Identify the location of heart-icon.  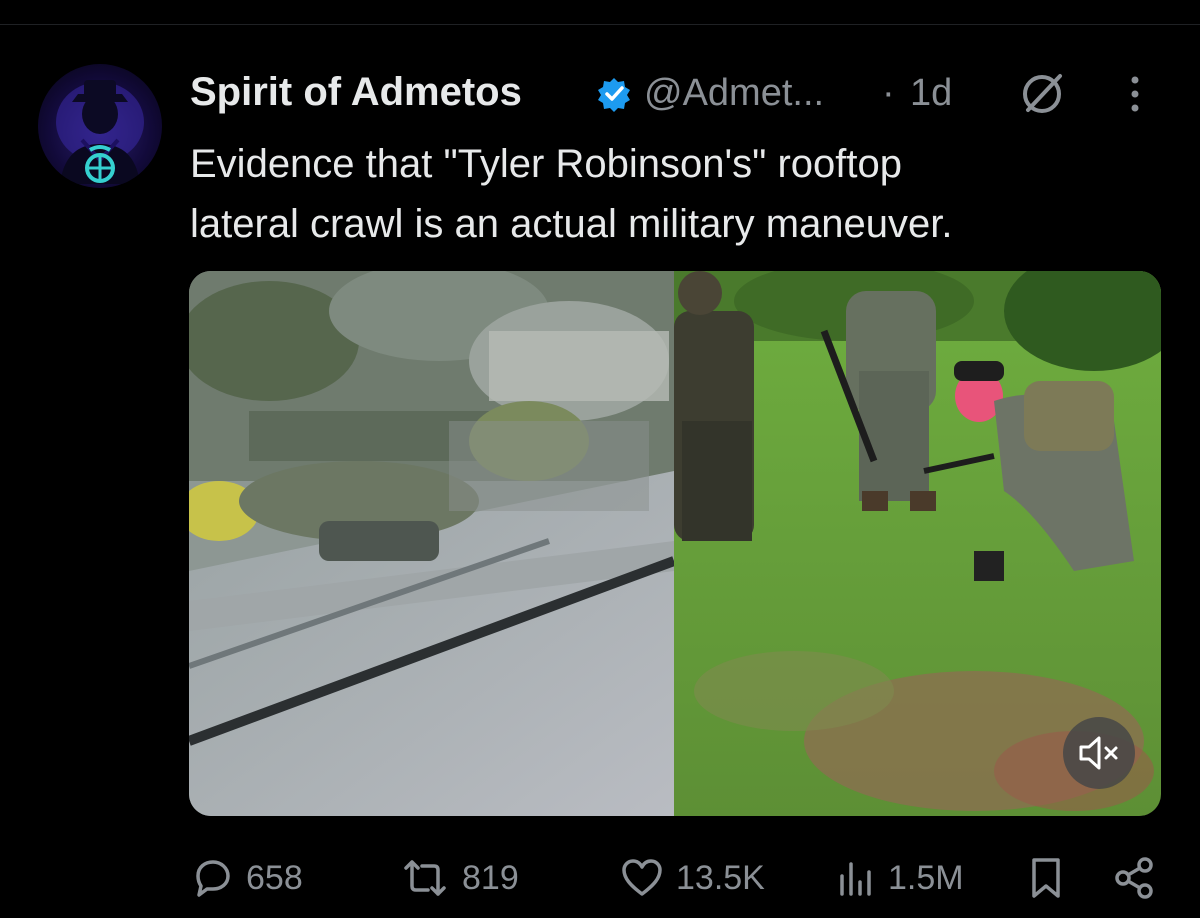
(642, 877).